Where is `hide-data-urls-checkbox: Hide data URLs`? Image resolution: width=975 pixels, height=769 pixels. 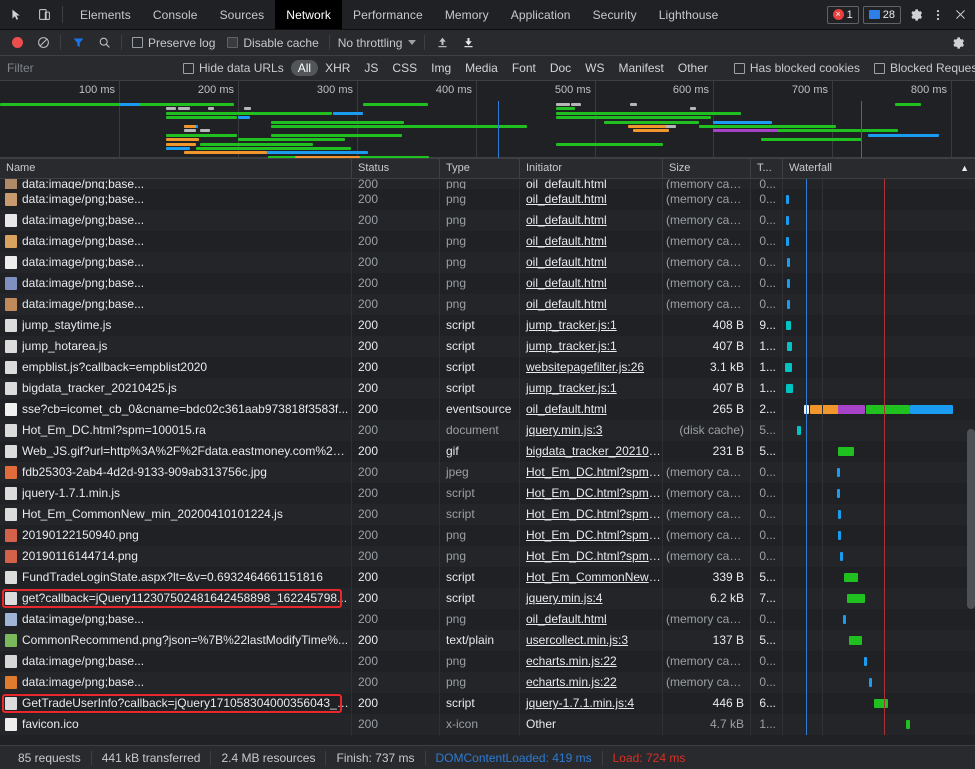
hide-data-urls-checkbox: Hide data URLs is located at coordinates (233, 68).